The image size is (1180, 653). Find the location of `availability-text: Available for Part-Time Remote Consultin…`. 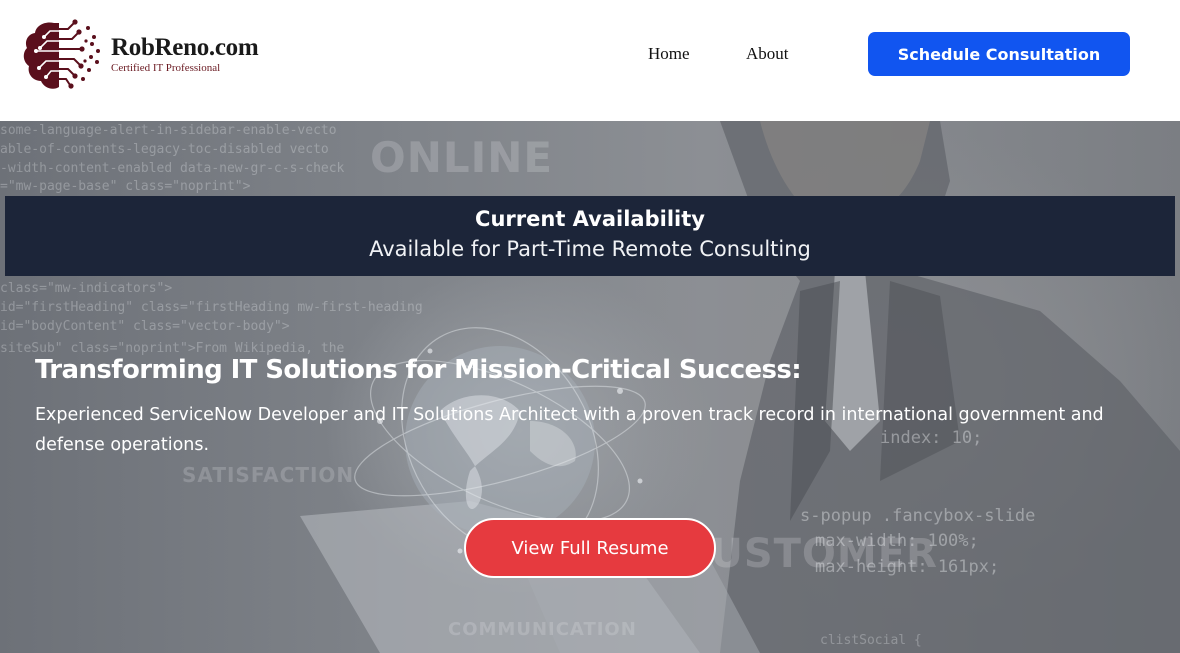

availability-text: Available for Part-Time Remote Consultin… is located at coordinates (590, 249).